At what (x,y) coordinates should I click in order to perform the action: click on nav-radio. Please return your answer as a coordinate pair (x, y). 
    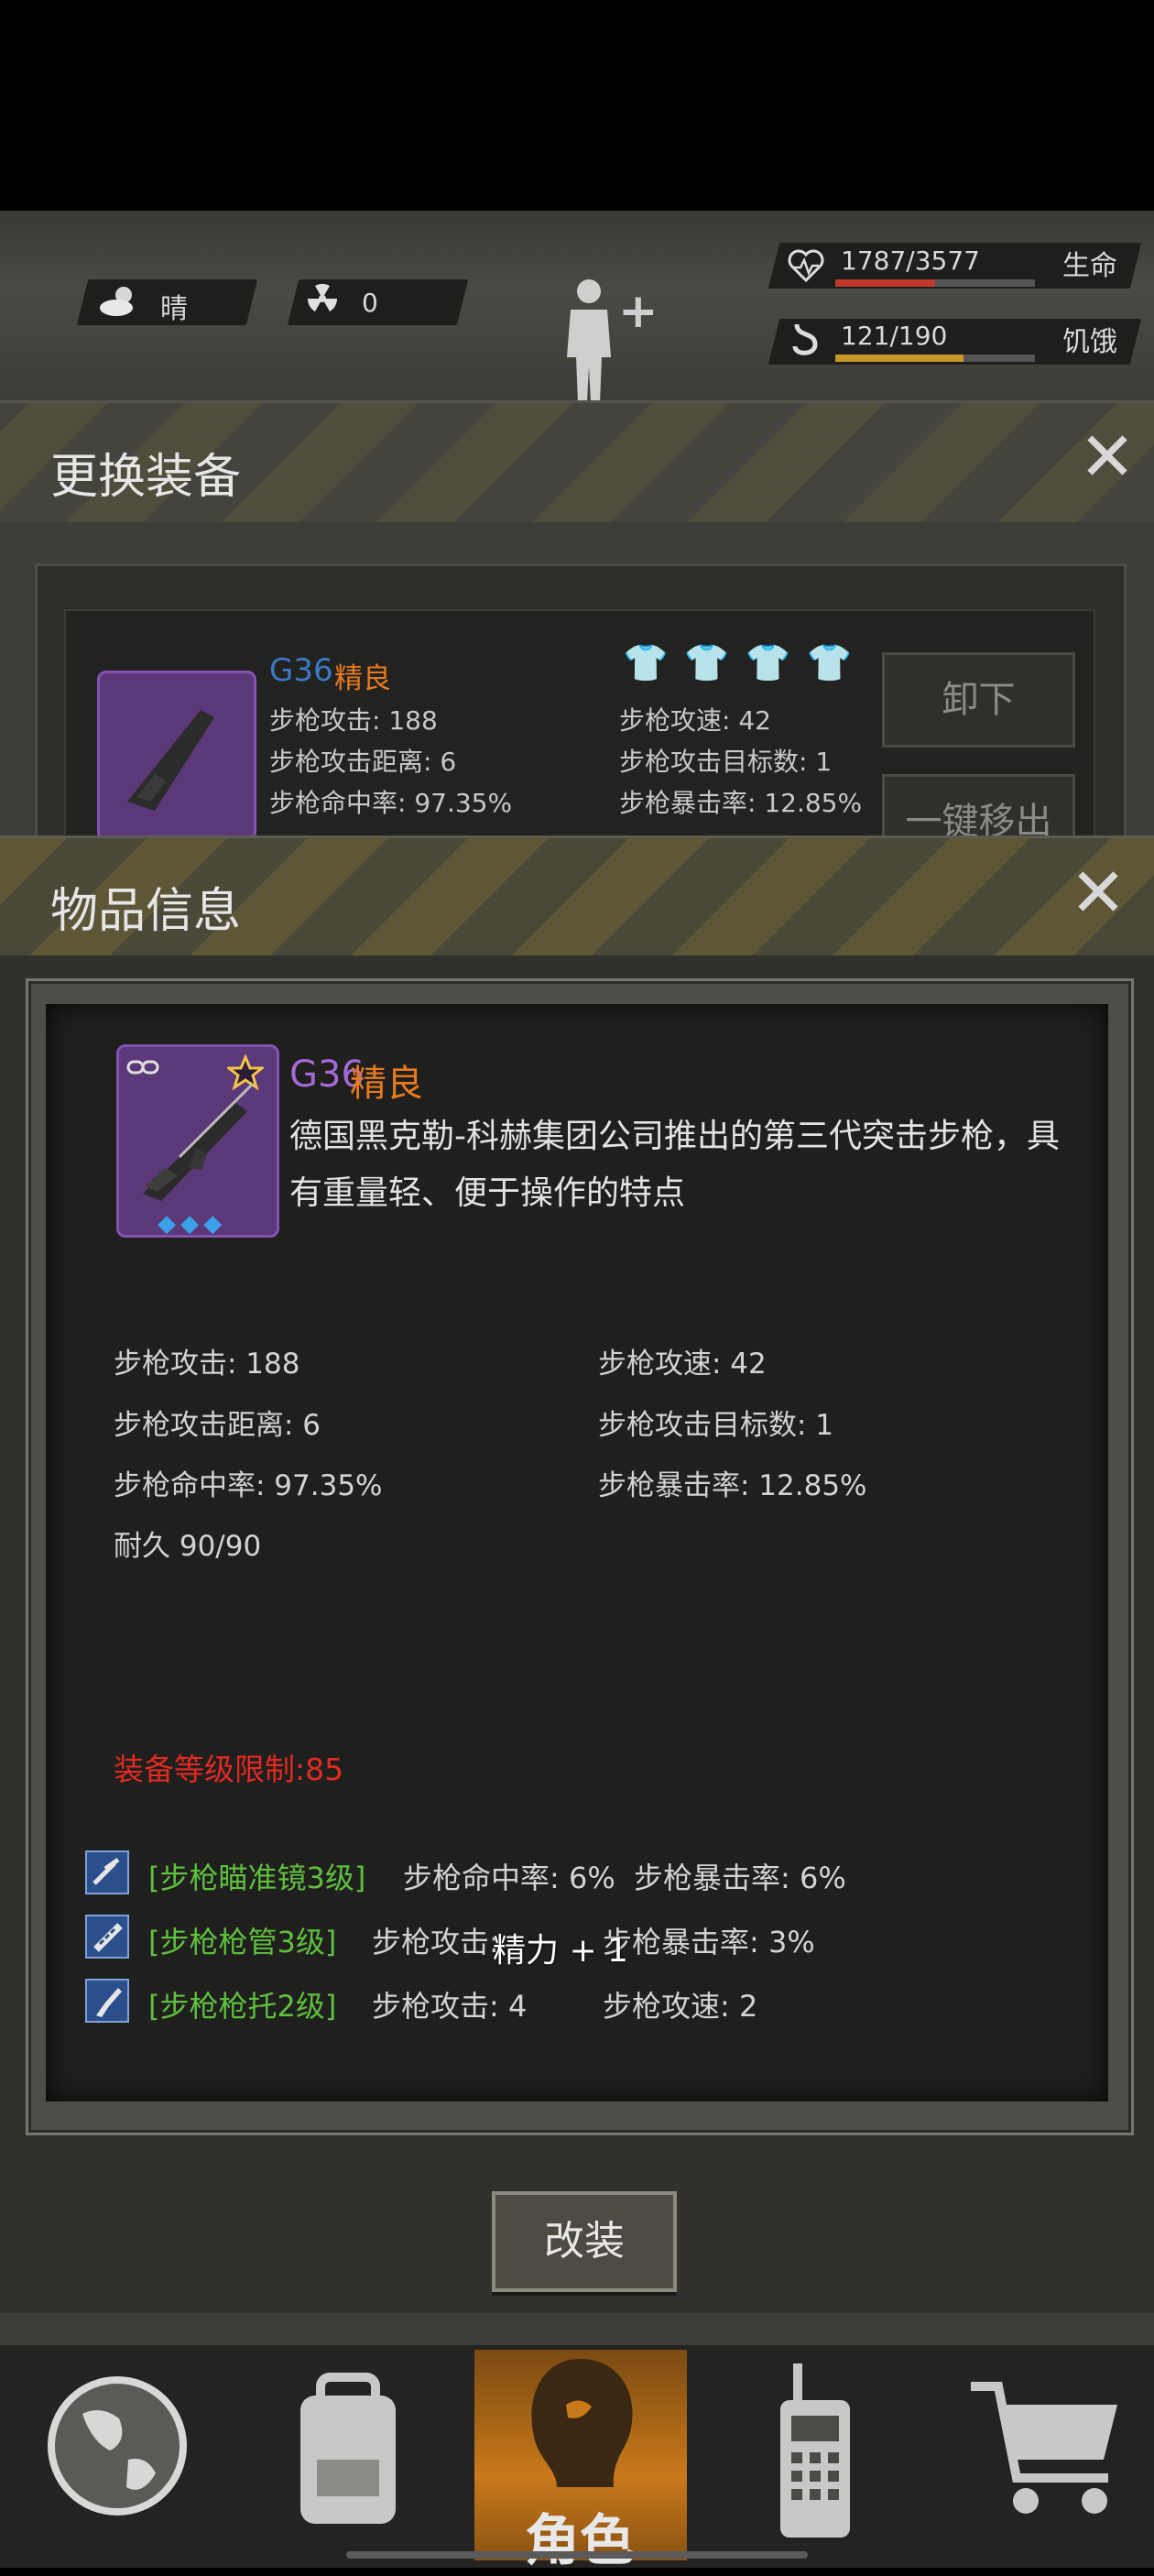
    Looking at the image, I should click on (815, 2455).